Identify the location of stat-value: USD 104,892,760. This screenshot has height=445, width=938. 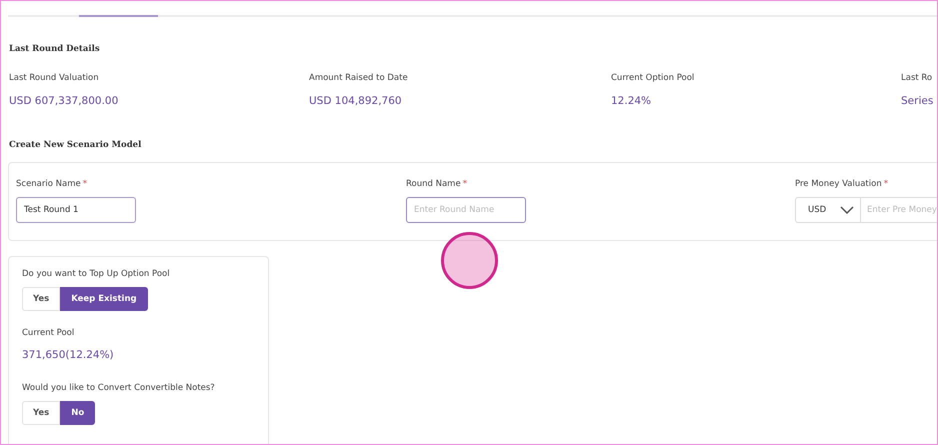
(356, 101).